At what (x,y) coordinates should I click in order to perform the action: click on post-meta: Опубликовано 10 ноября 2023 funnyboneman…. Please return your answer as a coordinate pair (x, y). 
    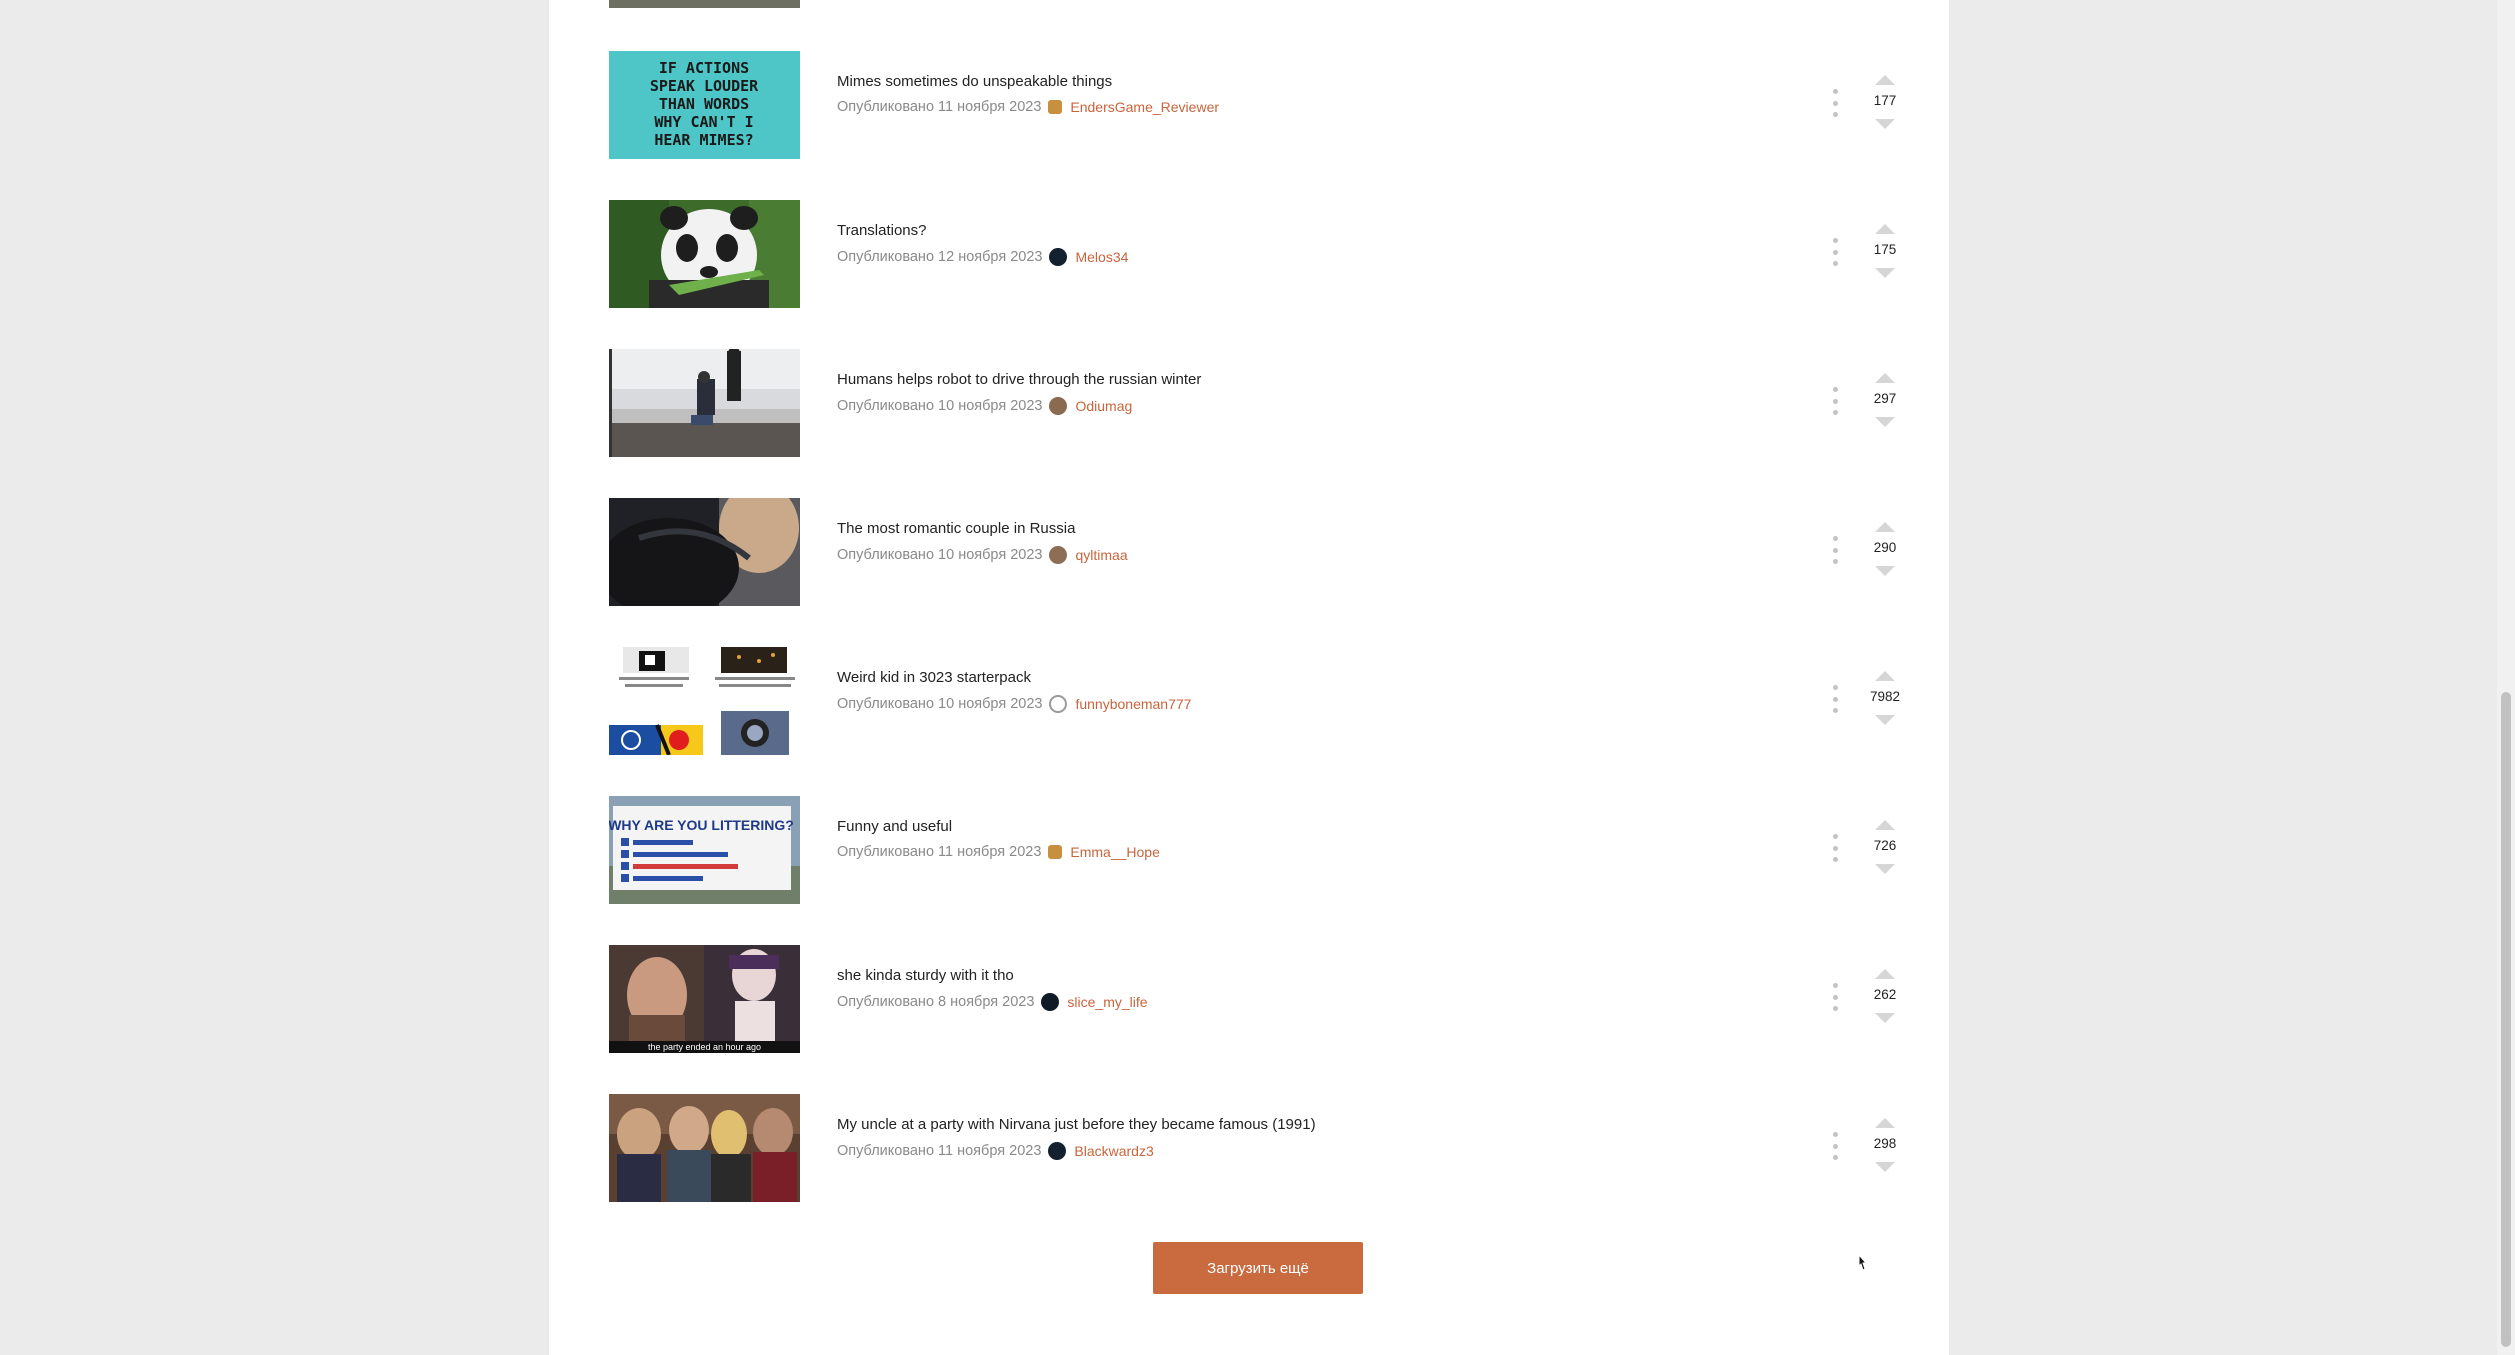
    Looking at the image, I should click on (1014, 704).